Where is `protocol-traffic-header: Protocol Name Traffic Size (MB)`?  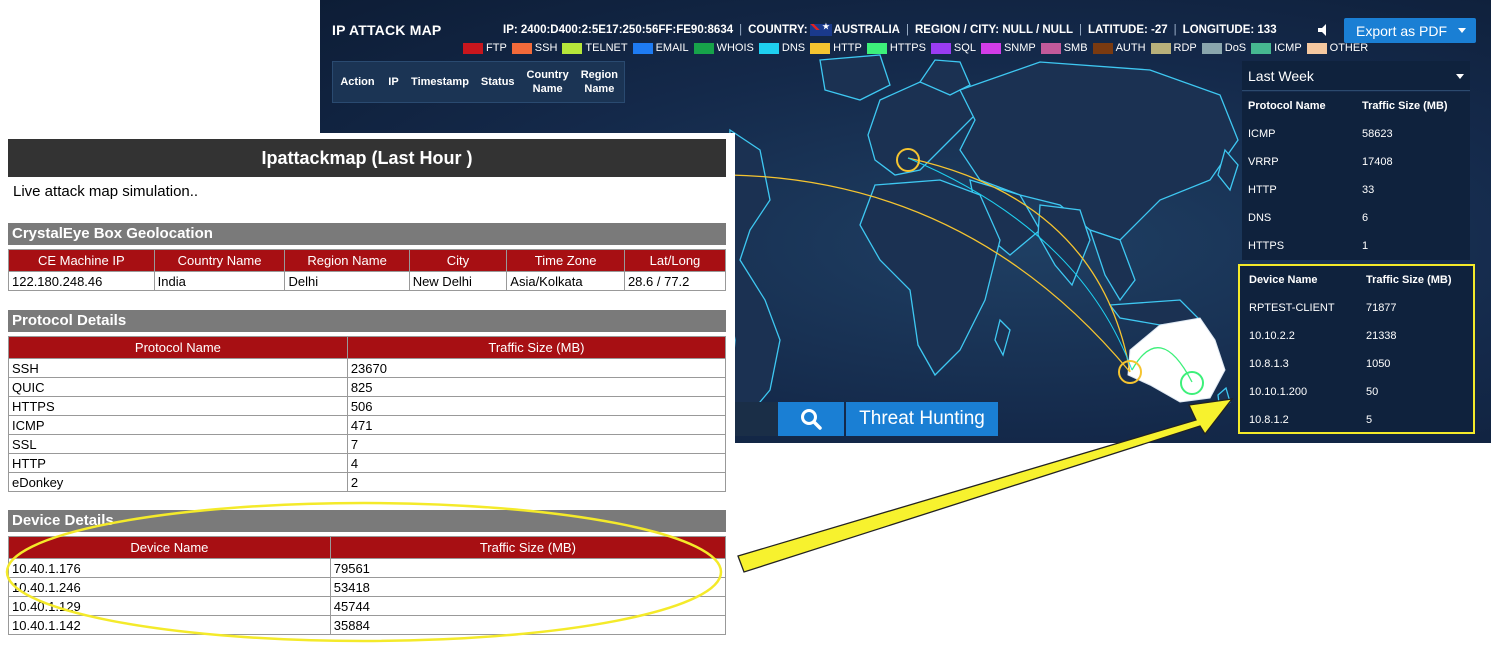 protocol-traffic-header: Protocol Name Traffic Size (MB) is located at coordinates (1356, 106).